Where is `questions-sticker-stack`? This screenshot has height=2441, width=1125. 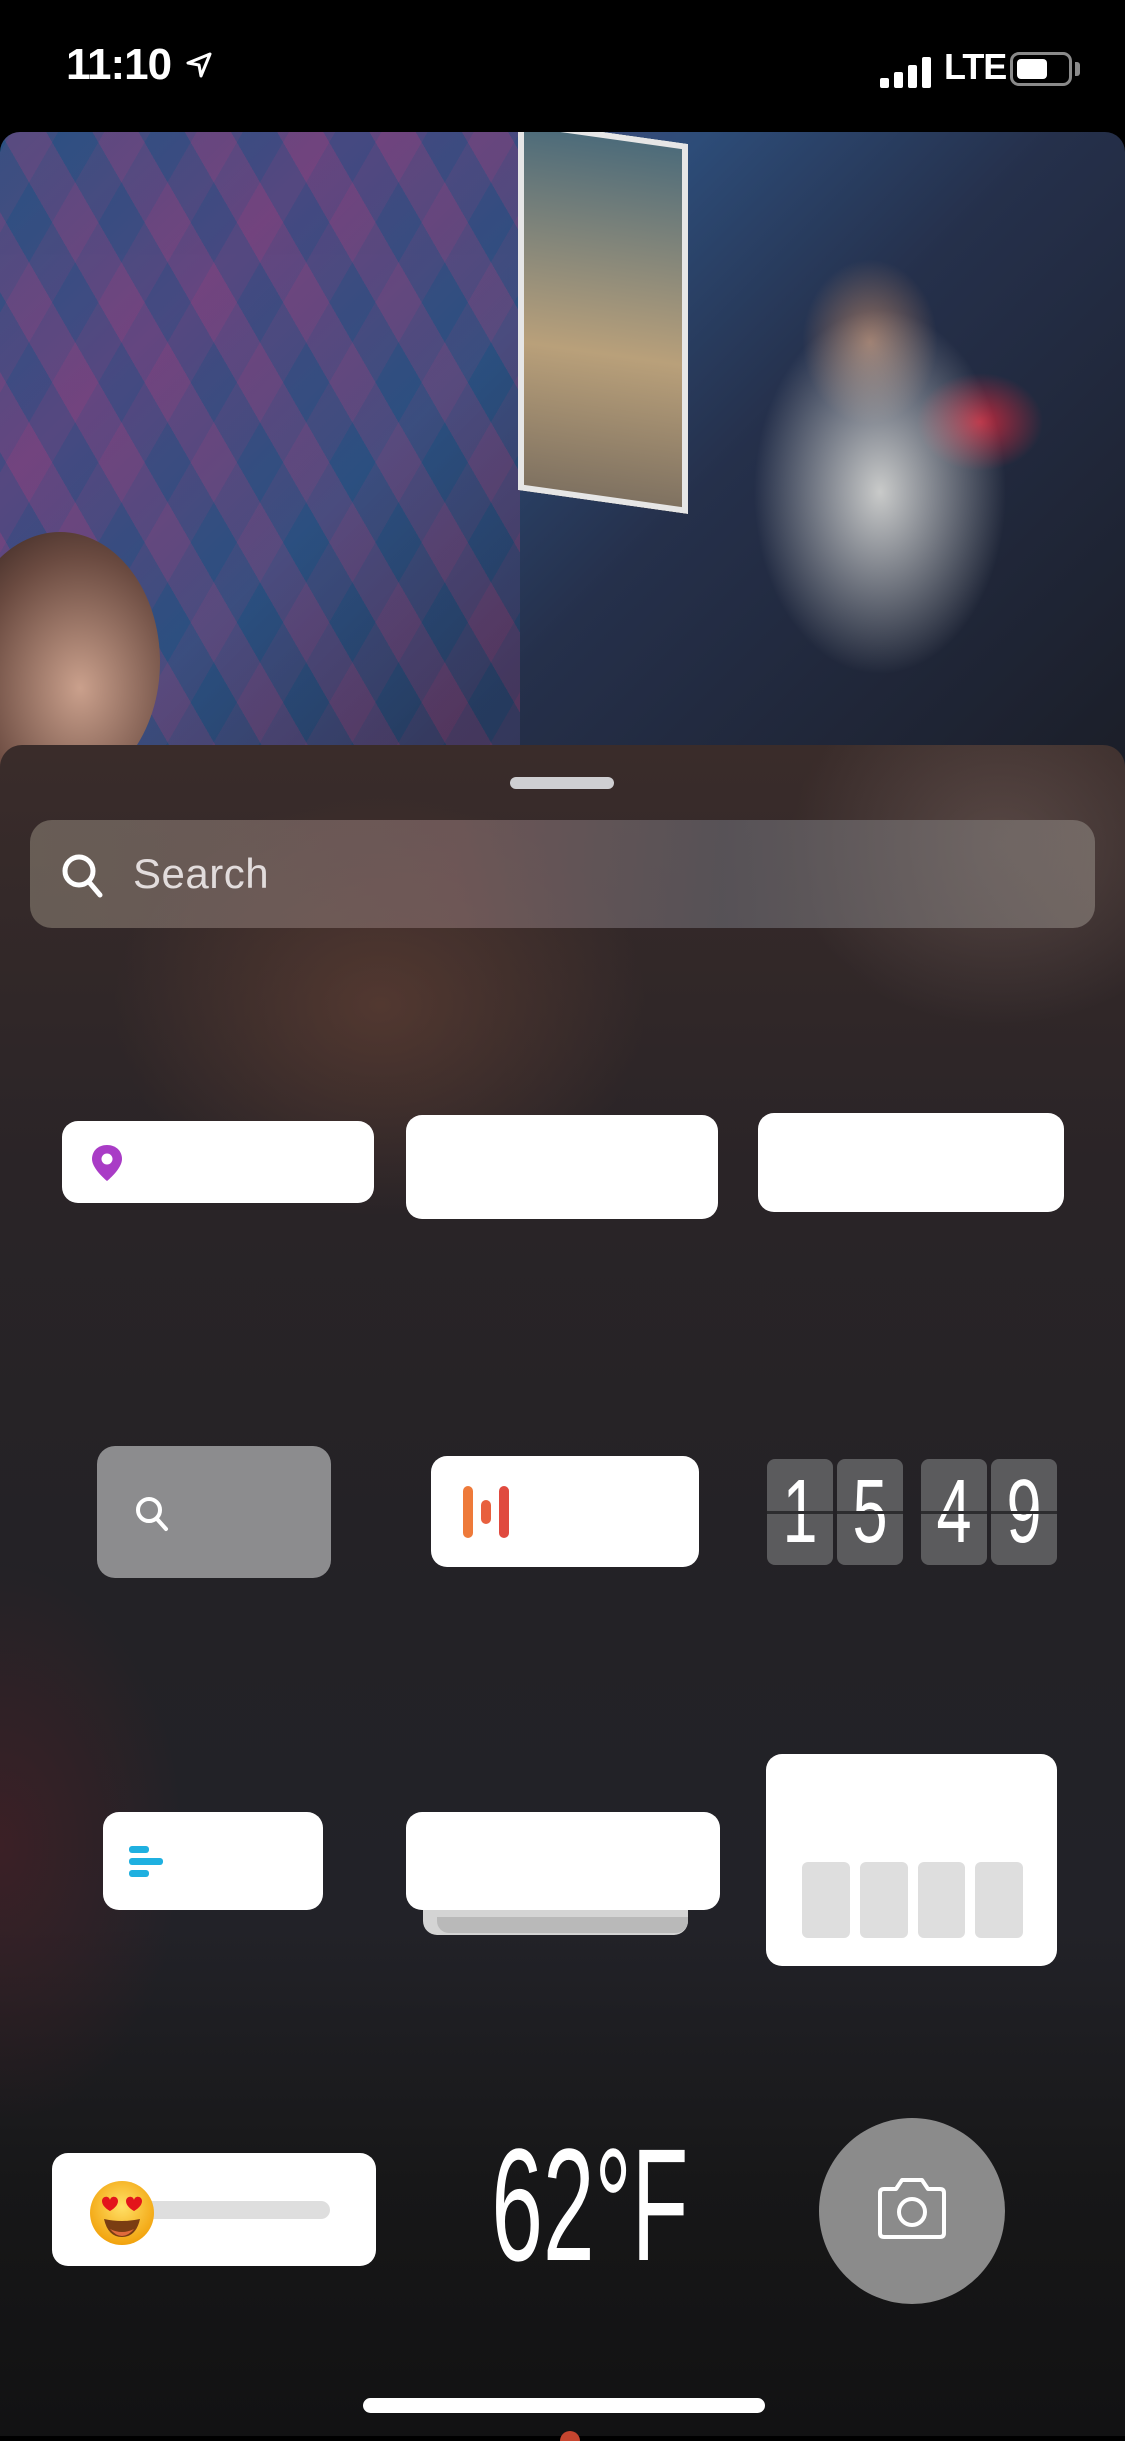
questions-sticker-stack is located at coordinates (562, 1925).